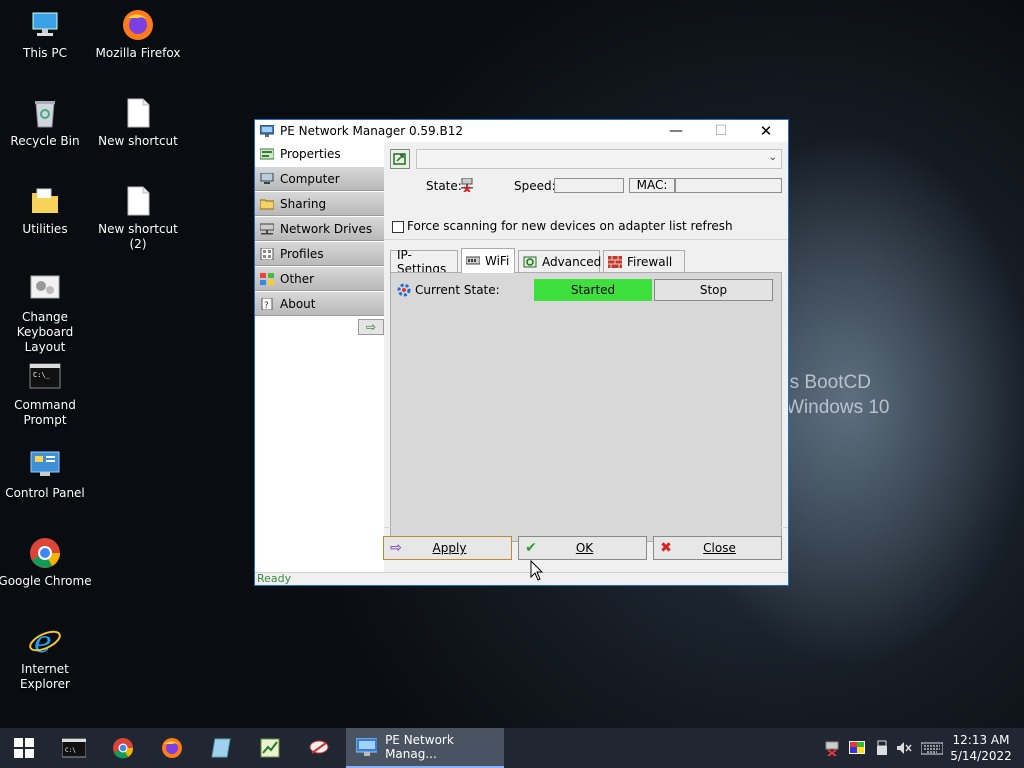 Image resolution: width=1024 pixels, height=768 pixels. Describe the element at coordinates (444, 186) in the screenshot. I see `state-label: State:` at that location.